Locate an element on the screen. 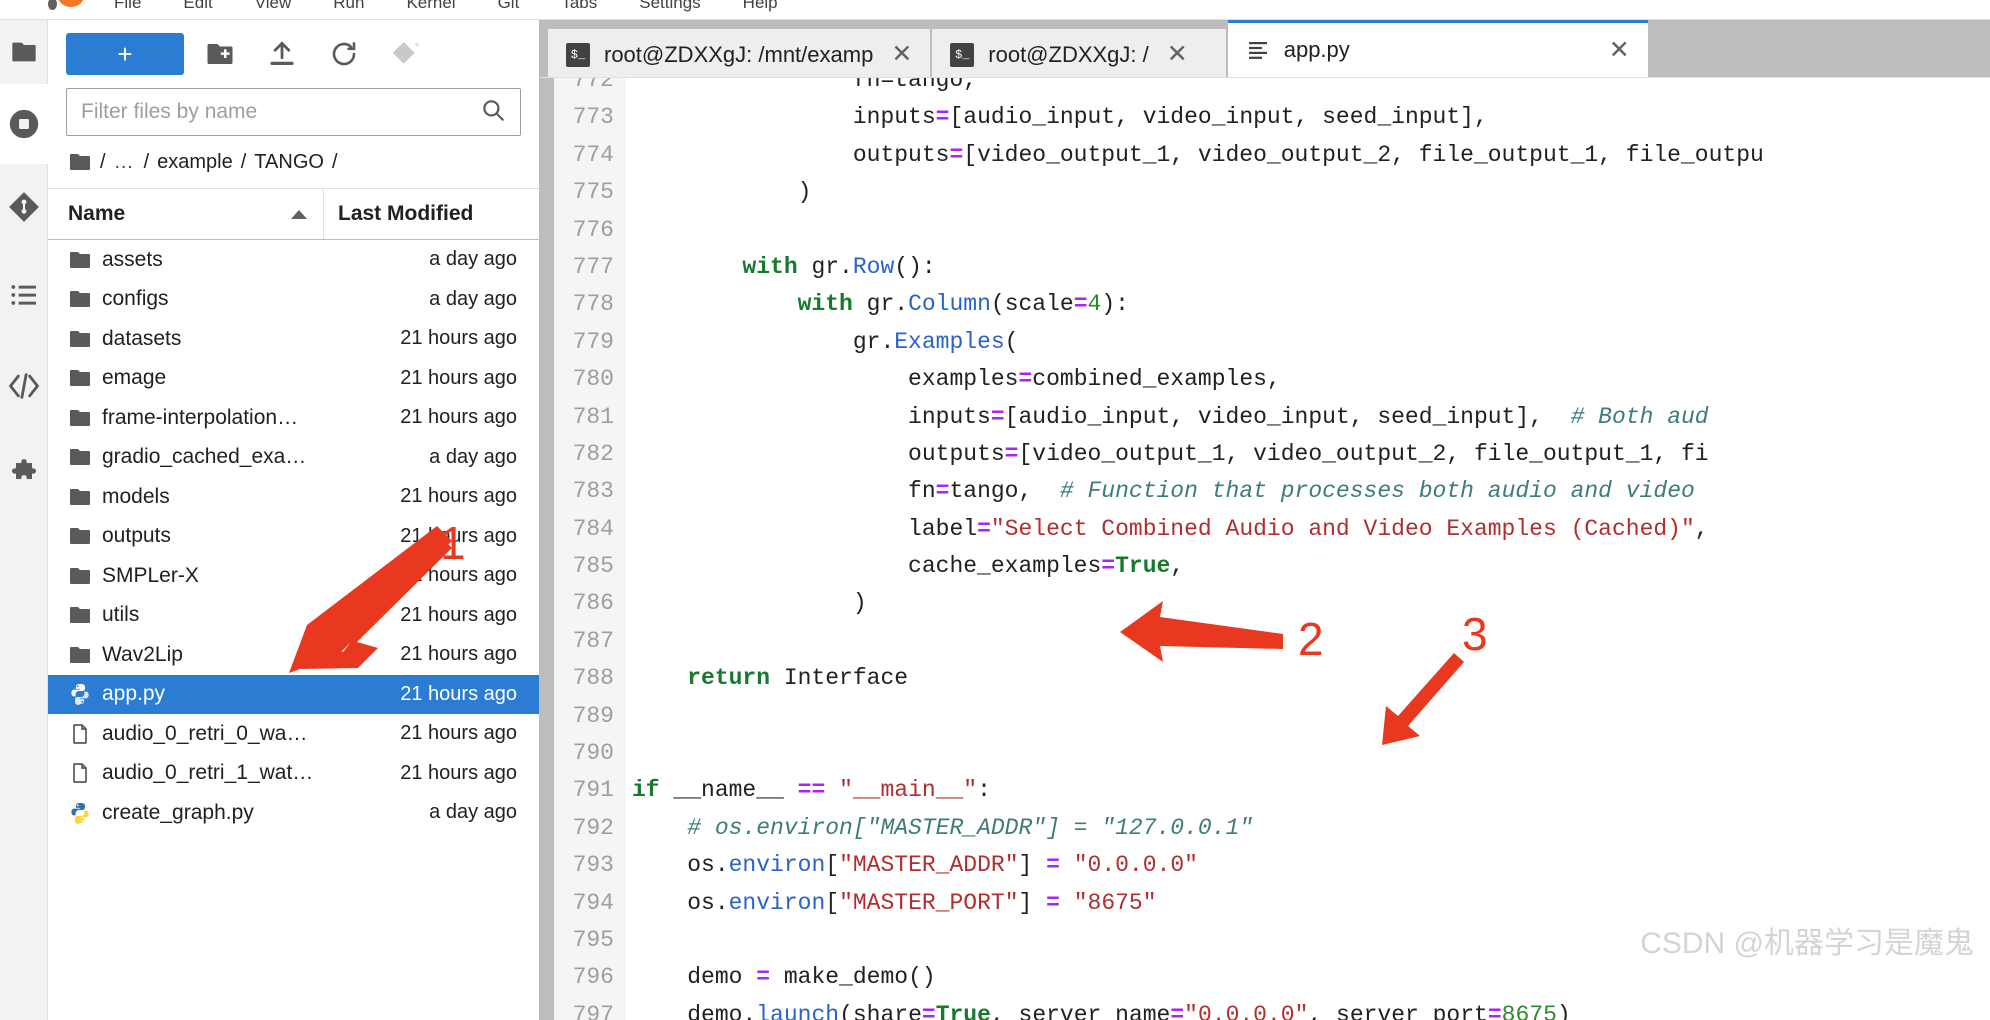 This screenshot has height=1020, width=1990. column-header-last-modified: Last Modified is located at coordinates (431, 214).